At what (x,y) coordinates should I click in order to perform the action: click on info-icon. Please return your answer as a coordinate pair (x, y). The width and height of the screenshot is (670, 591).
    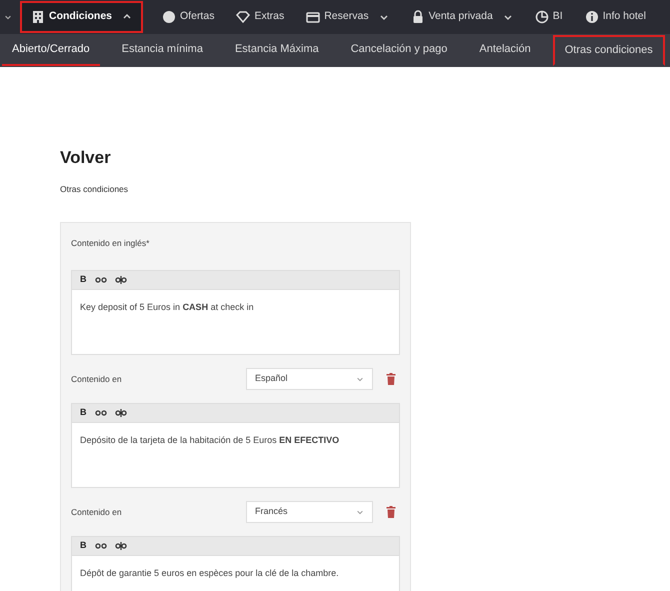
    Looking at the image, I should click on (591, 17).